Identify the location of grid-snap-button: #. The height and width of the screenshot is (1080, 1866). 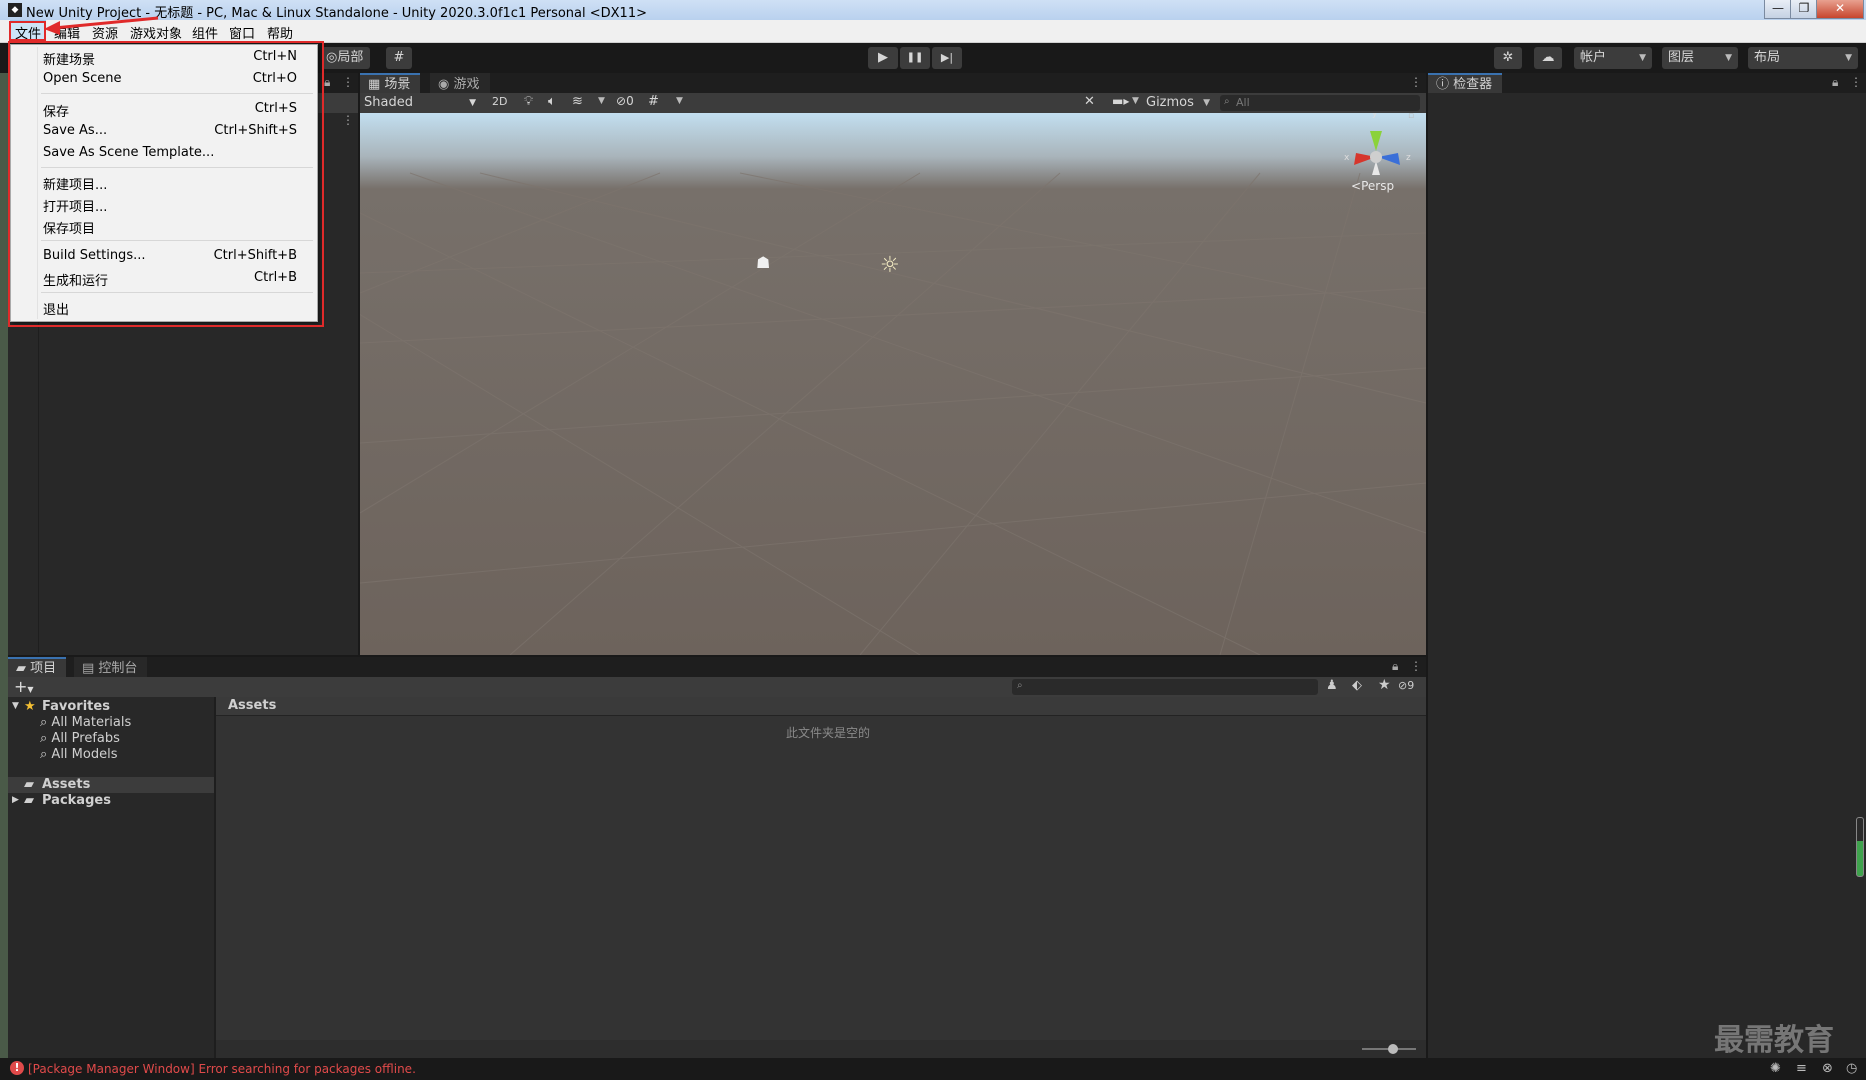
(399, 58).